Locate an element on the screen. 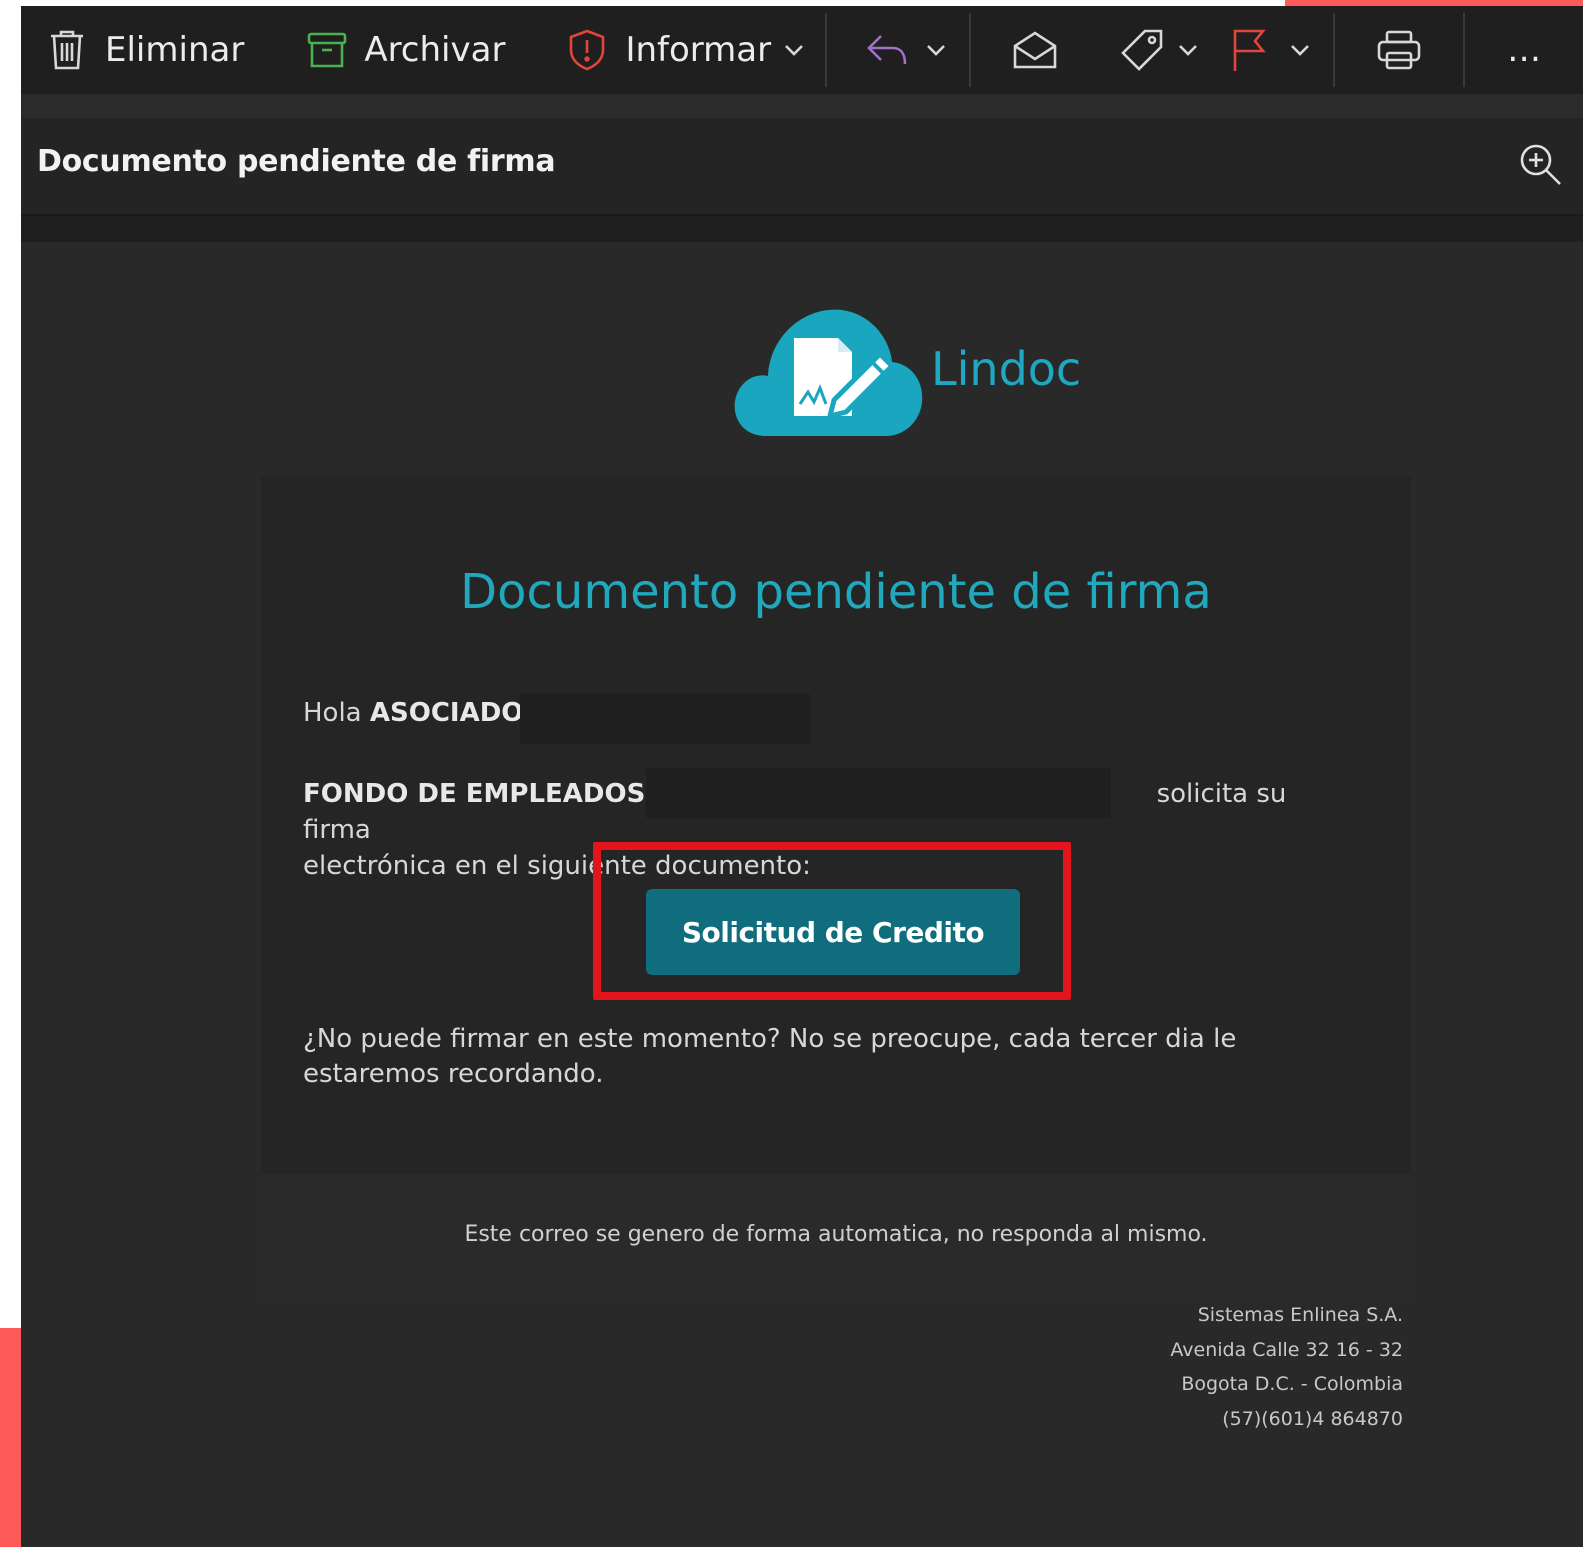  mark-read-button is located at coordinates (1035, 50).